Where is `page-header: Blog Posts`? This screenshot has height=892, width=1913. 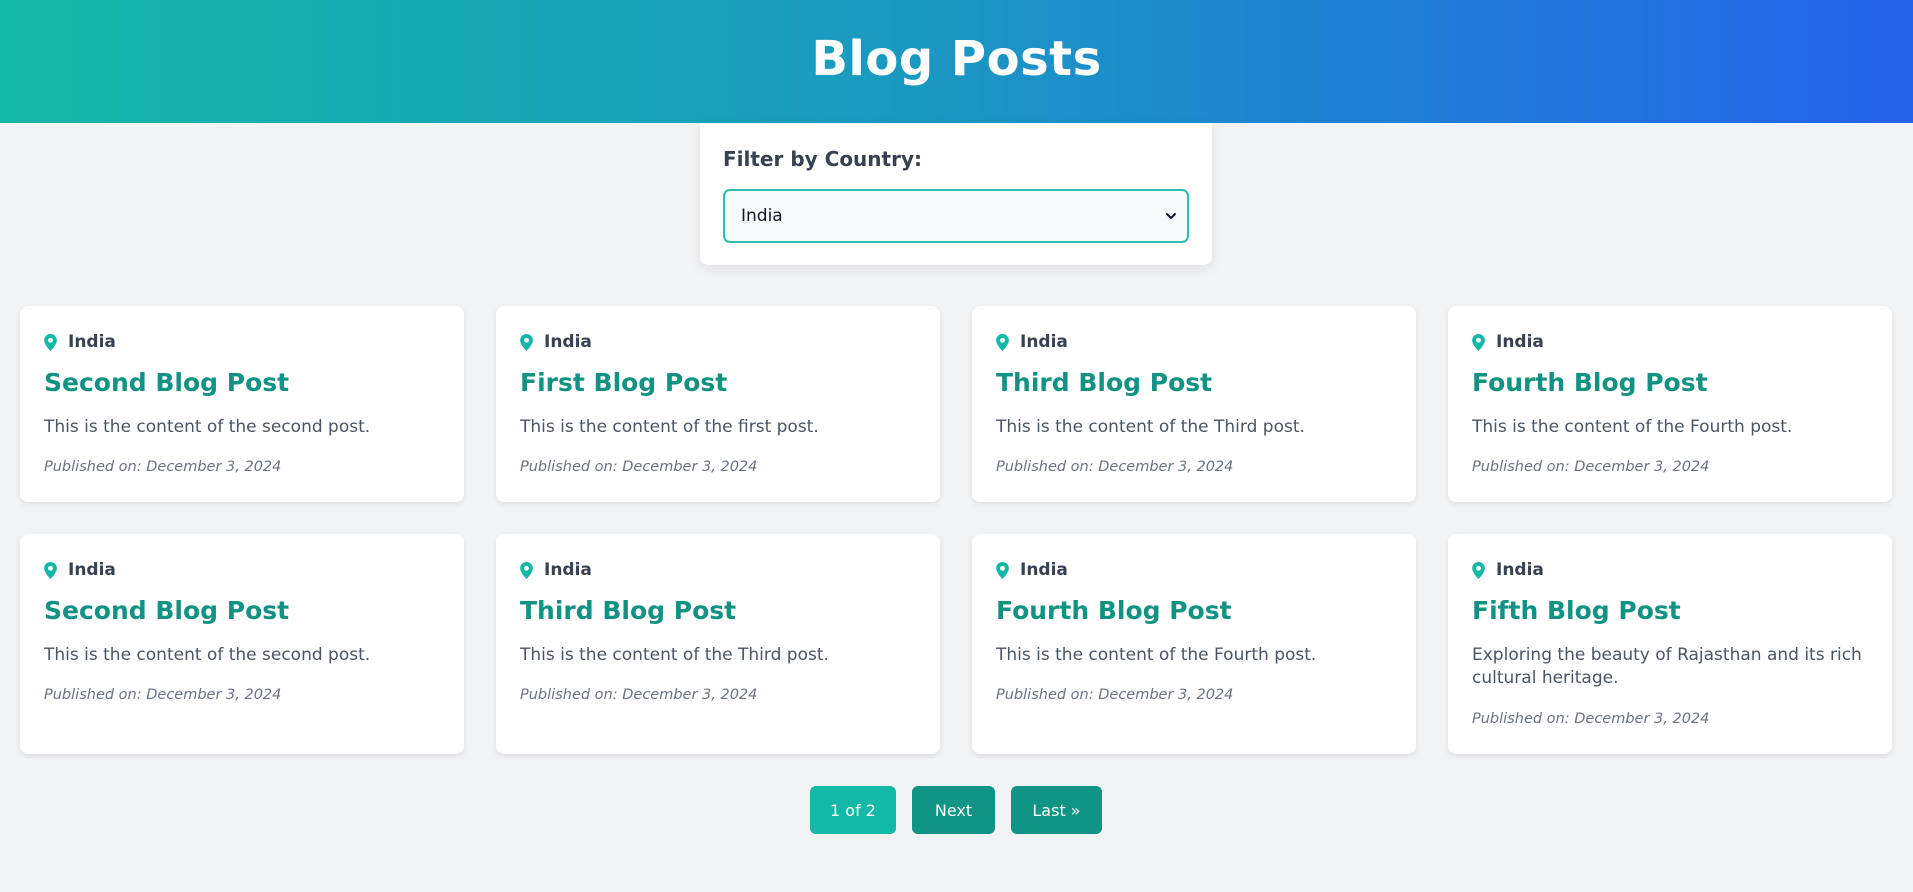
page-header: Blog Posts is located at coordinates (956, 61).